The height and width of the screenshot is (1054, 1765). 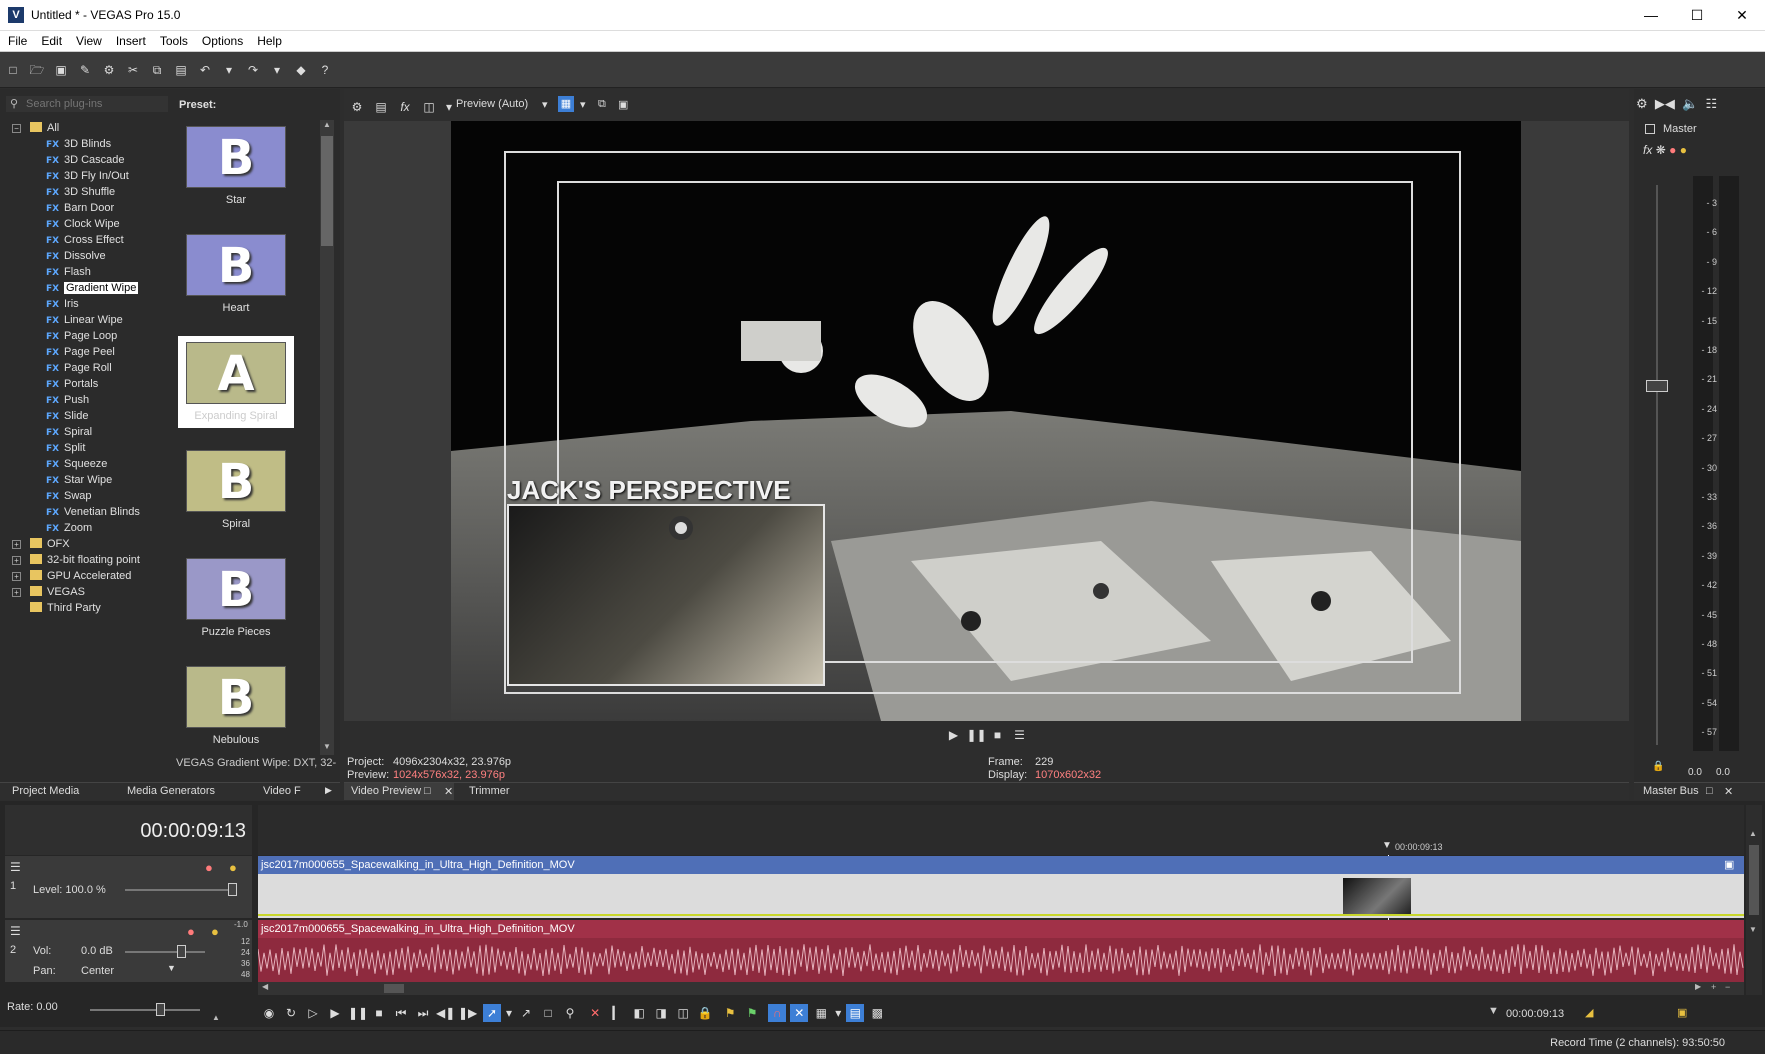 I want to click on plugin-folder: + OFX, so click(x=41, y=544).